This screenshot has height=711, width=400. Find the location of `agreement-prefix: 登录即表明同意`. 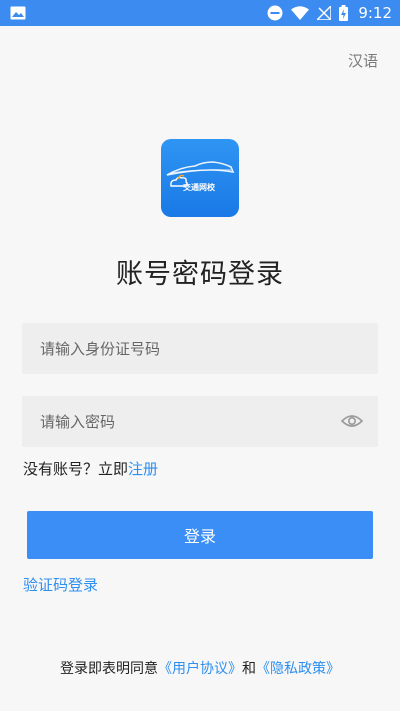

agreement-prefix: 登录即表明同意 is located at coordinates (109, 669).